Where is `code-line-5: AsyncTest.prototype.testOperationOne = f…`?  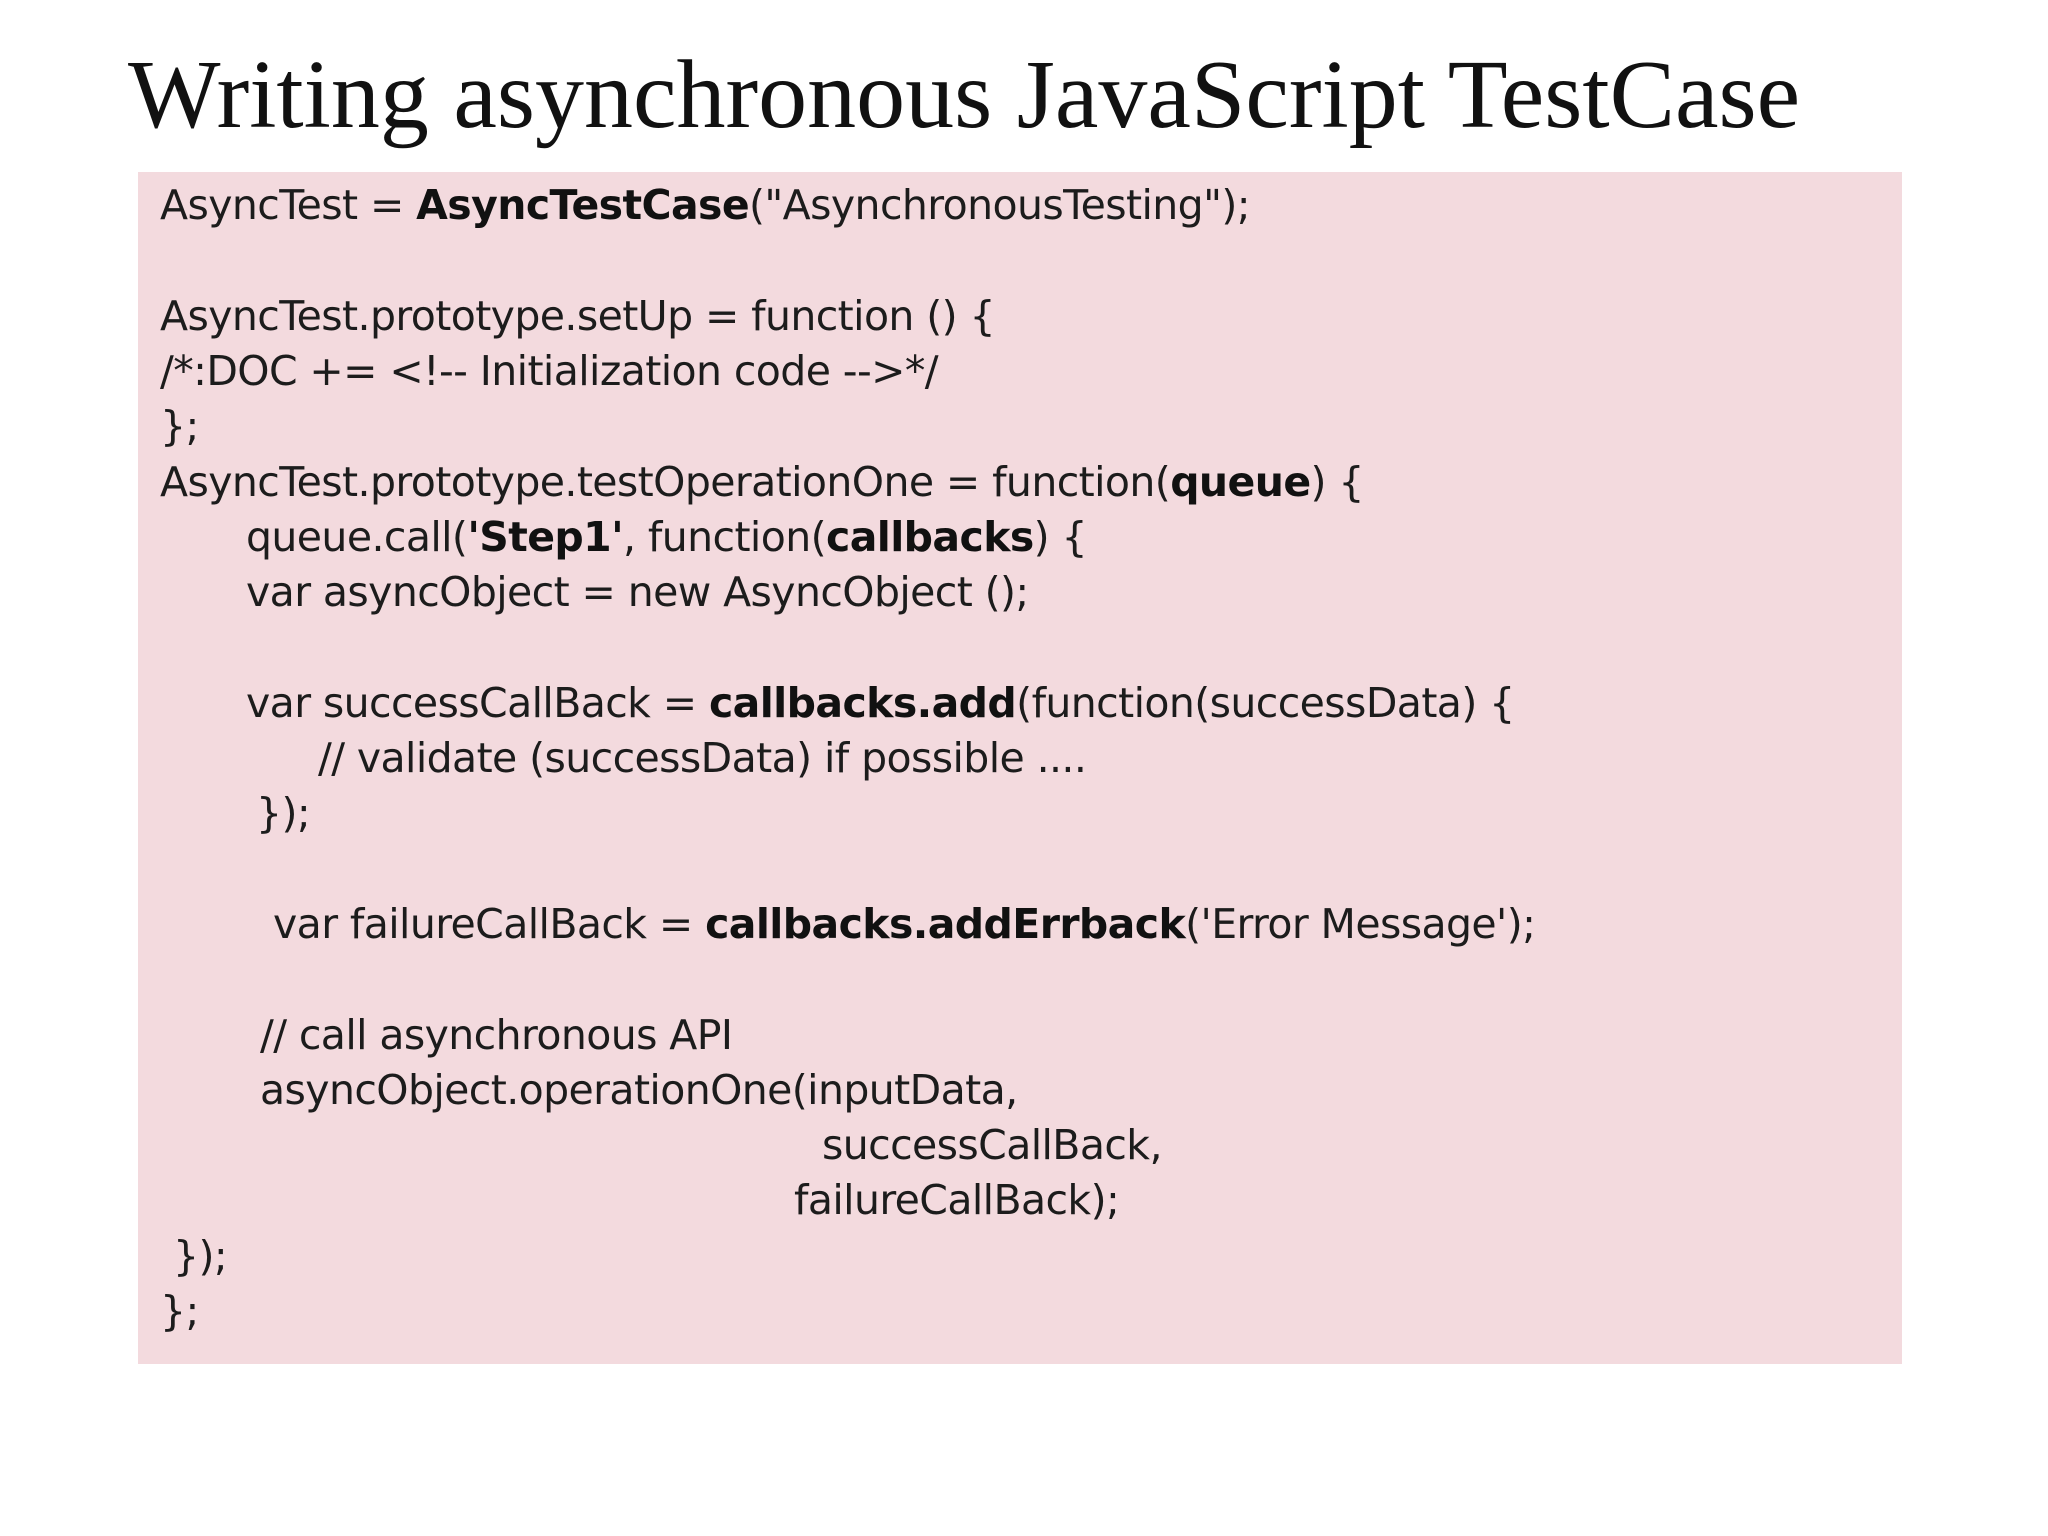
code-line-5: AsyncTest.prototype.testOperationOne = f… is located at coordinates (762, 482).